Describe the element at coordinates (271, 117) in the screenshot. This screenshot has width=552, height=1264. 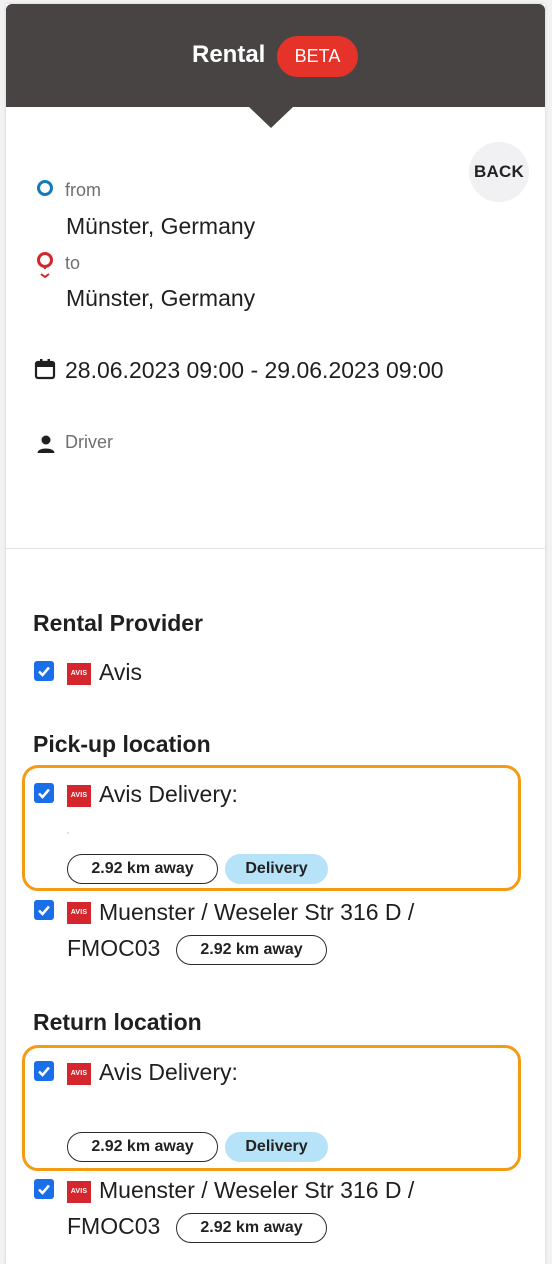
I see `header-pointer` at that location.